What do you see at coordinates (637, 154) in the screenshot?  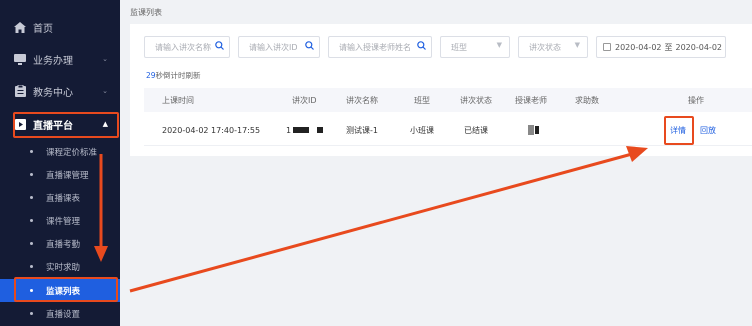 I see `diagonal-arrow-head` at bounding box center [637, 154].